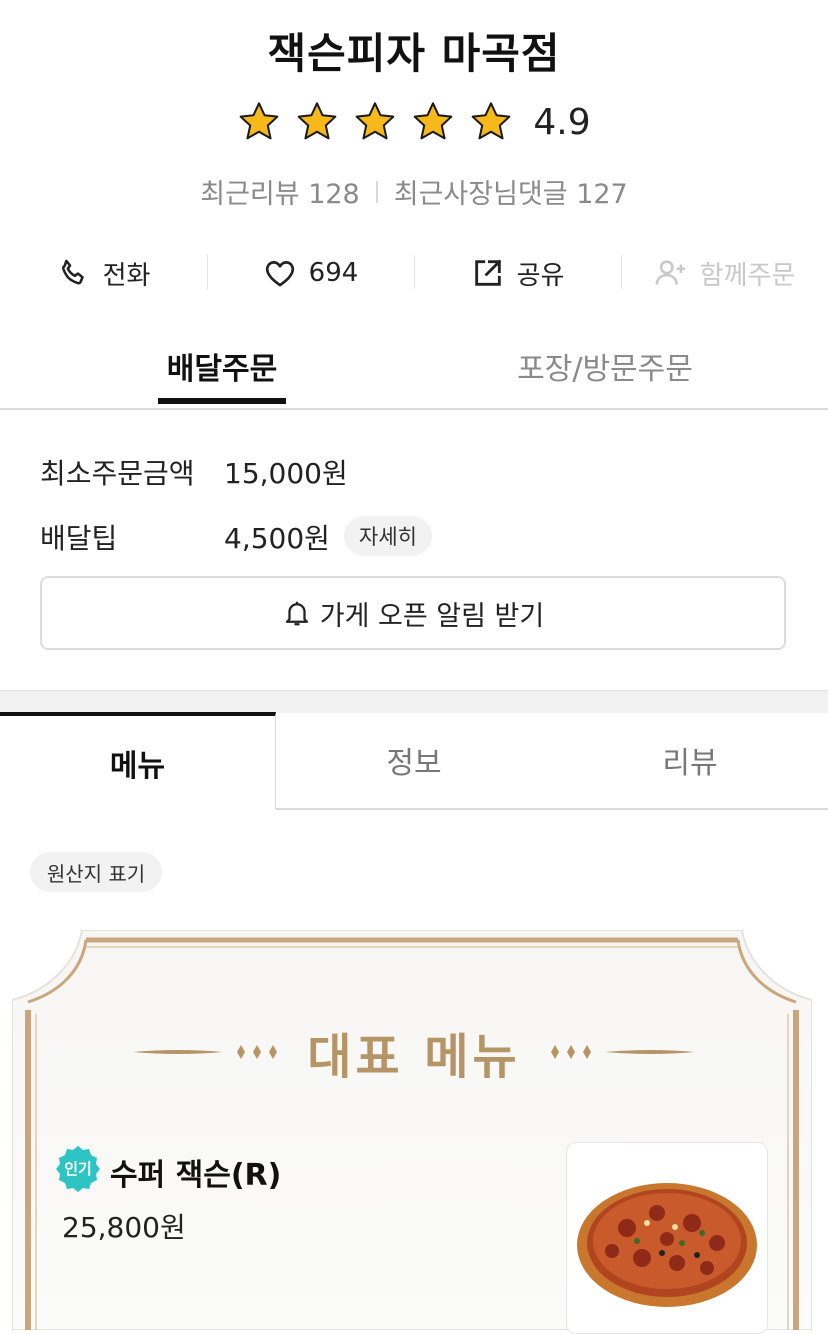  What do you see at coordinates (376, 191) in the screenshot?
I see `divider` at bounding box center [376, 191].